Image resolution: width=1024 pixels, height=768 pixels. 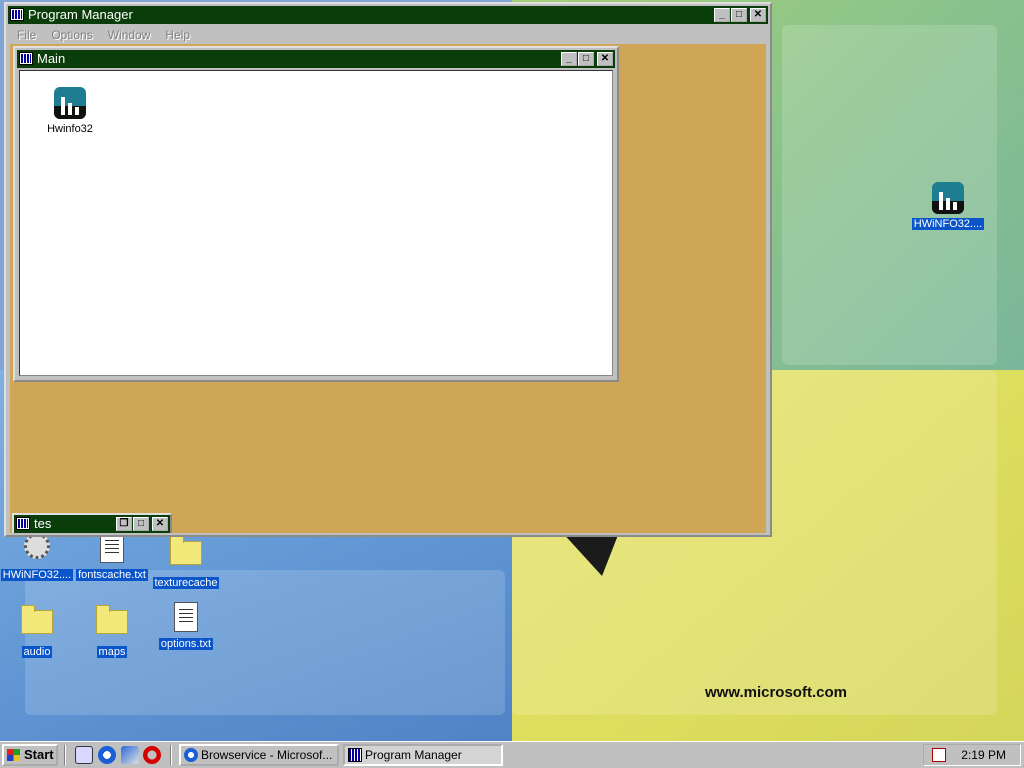 I want to click on tes-group-minimized: tes ❐ □ ✕, so click(x=92, y=523).